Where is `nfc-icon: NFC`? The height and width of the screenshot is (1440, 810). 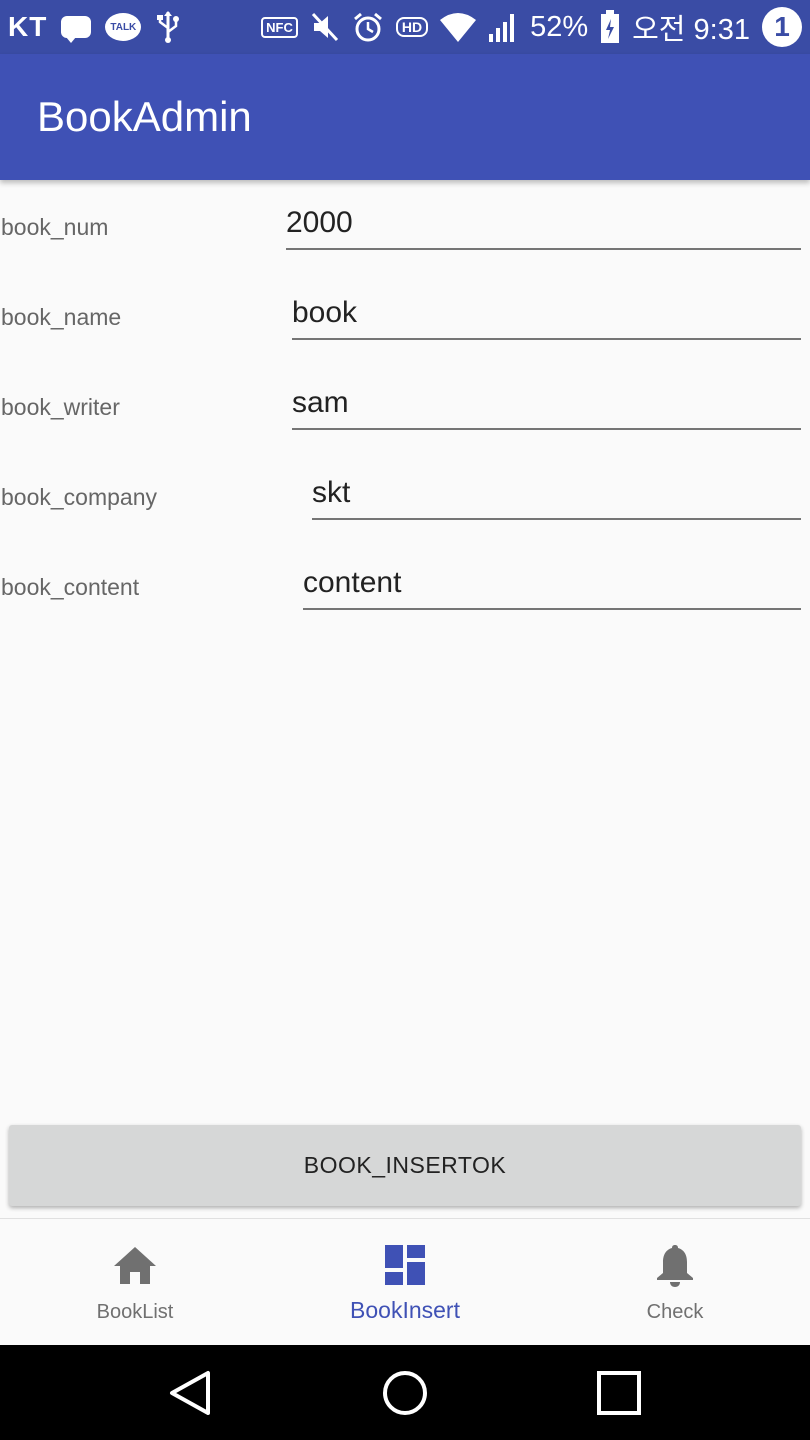 nfc-icon: NFC is located at coordinates (279, 27).